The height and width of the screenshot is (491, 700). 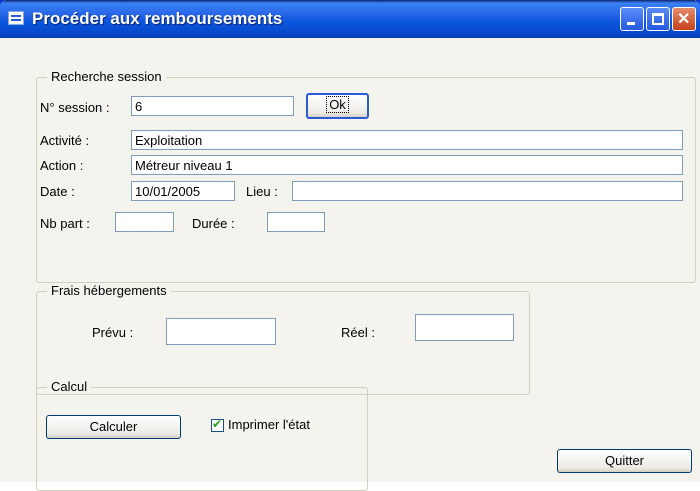 What do you see at coordinates (113, 332) in the screenshot?
I see `prevu-label: Prévu :` at bounding box center [113, 332].